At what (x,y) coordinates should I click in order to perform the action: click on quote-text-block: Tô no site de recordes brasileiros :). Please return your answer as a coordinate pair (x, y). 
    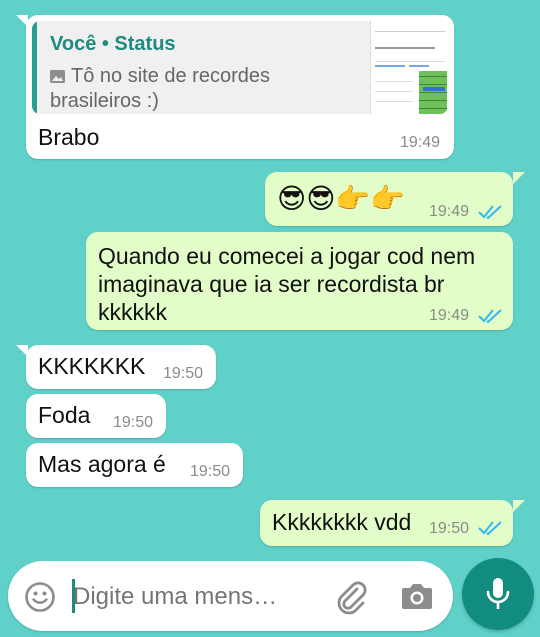
    Looking at the image, I should click on (200, 89).